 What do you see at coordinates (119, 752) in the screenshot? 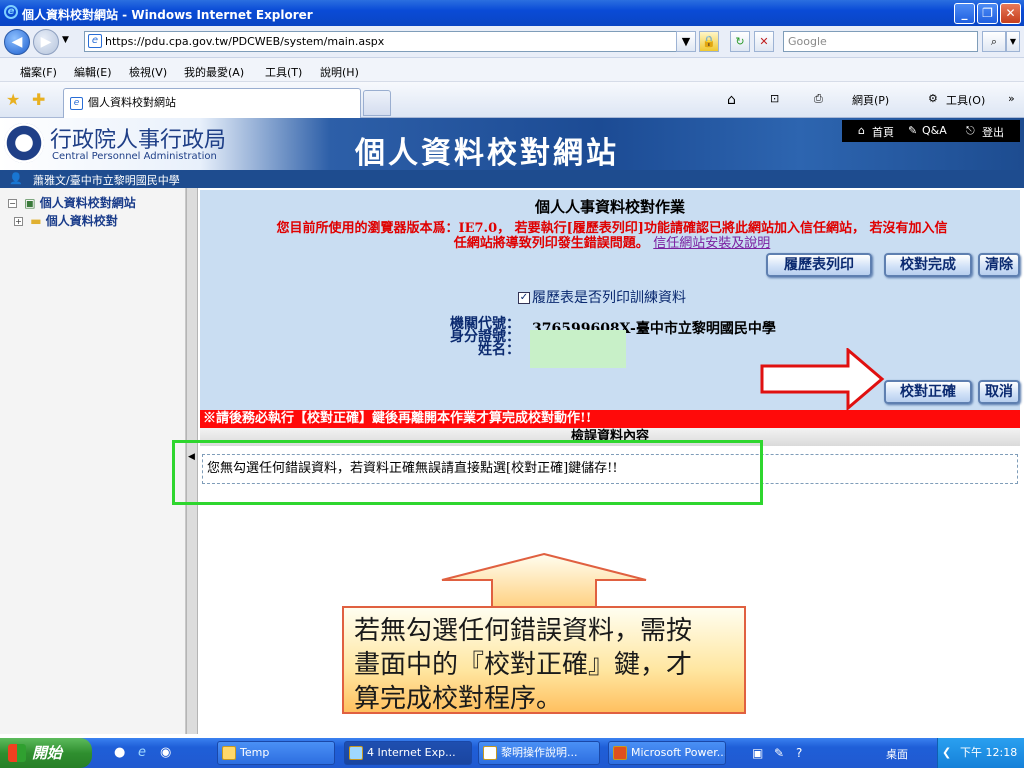
I see `media-player-icon: ●` at bounding box center [119, 752].